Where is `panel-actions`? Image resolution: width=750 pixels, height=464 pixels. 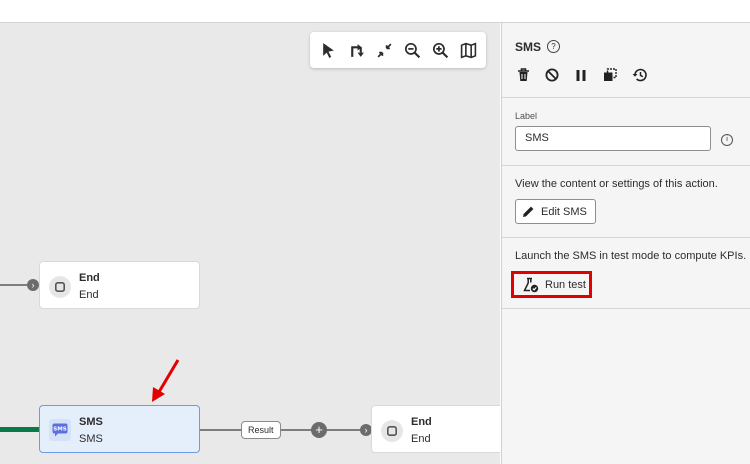 panel-actions is located at coordinates (581, 75).